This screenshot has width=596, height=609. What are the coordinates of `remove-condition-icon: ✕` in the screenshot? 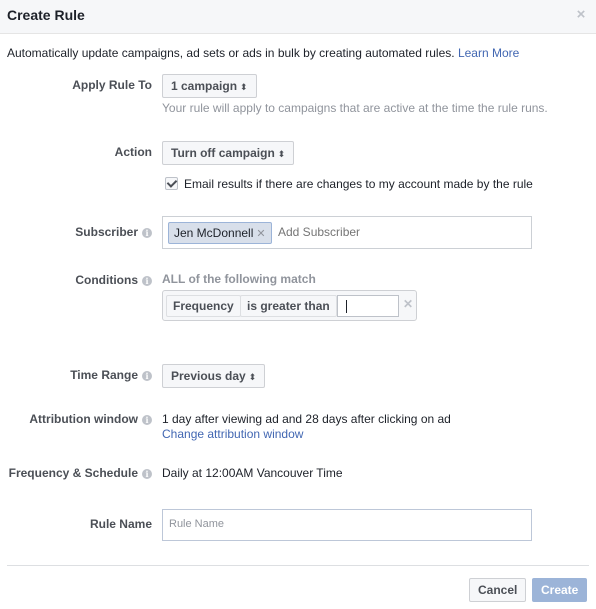 It's located at (408, 304).